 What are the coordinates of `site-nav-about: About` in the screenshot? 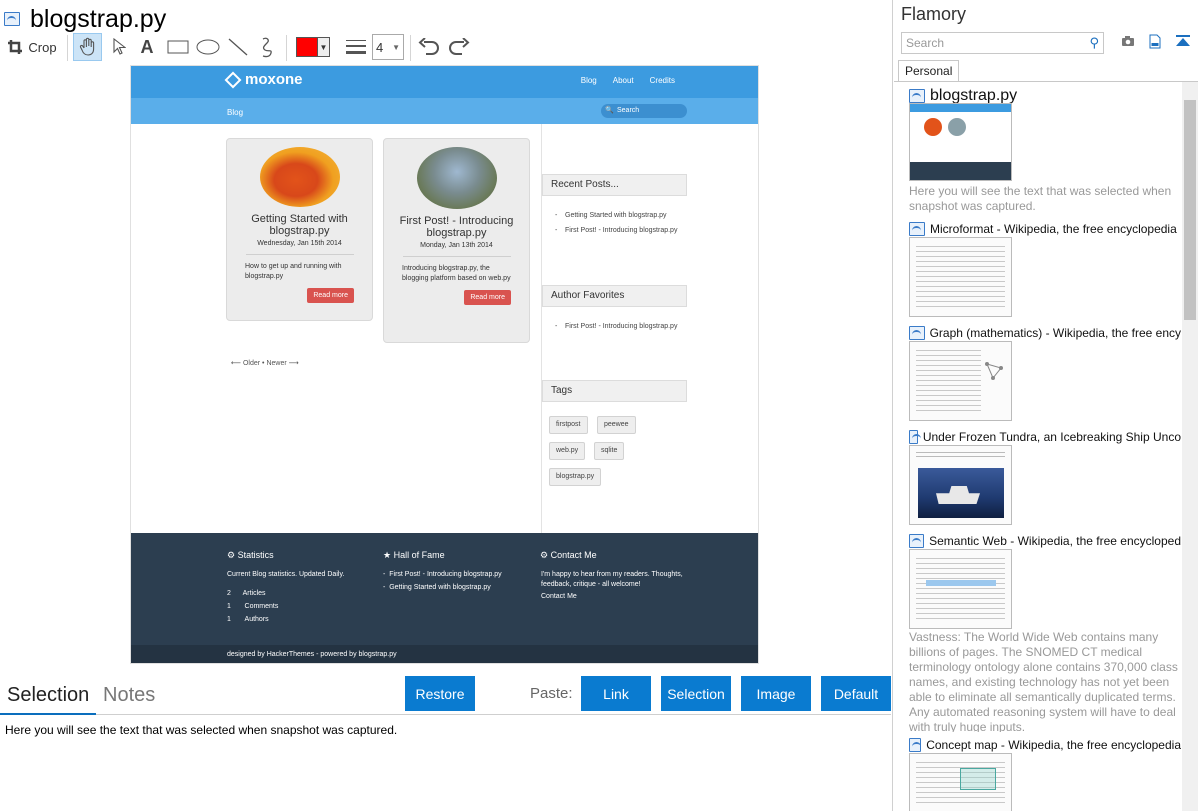 It's located at (623, 80).